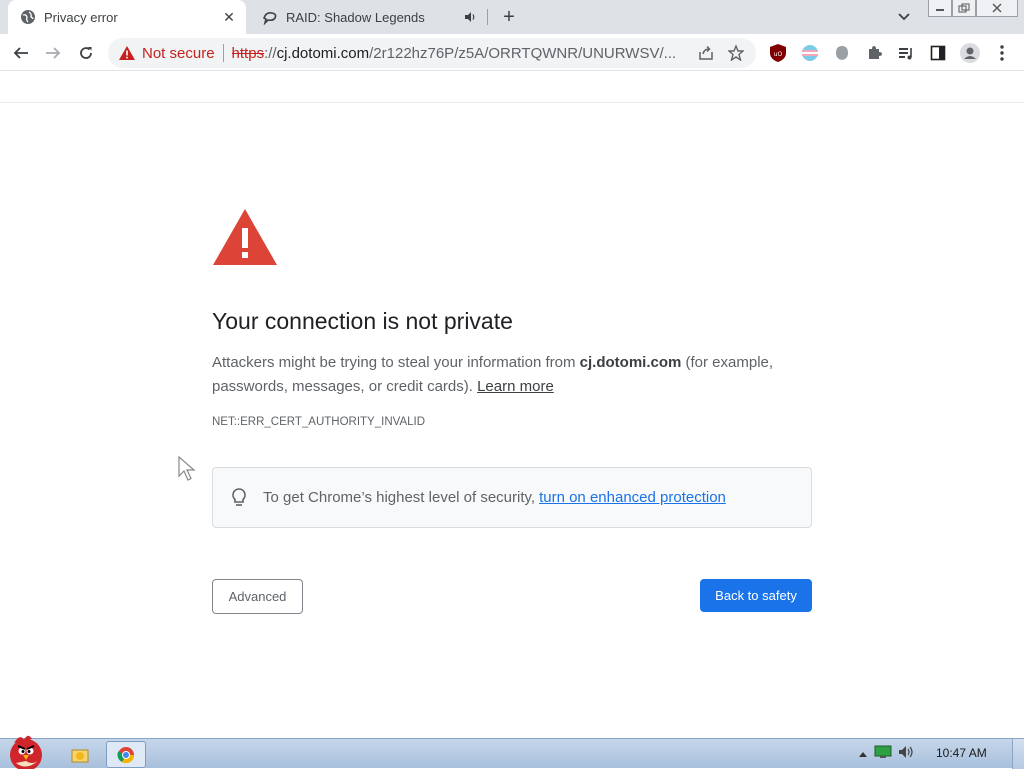 The height and width of the screenshot is (769, 1024). I want to click on chevron-down-icon, so click(904, 17).